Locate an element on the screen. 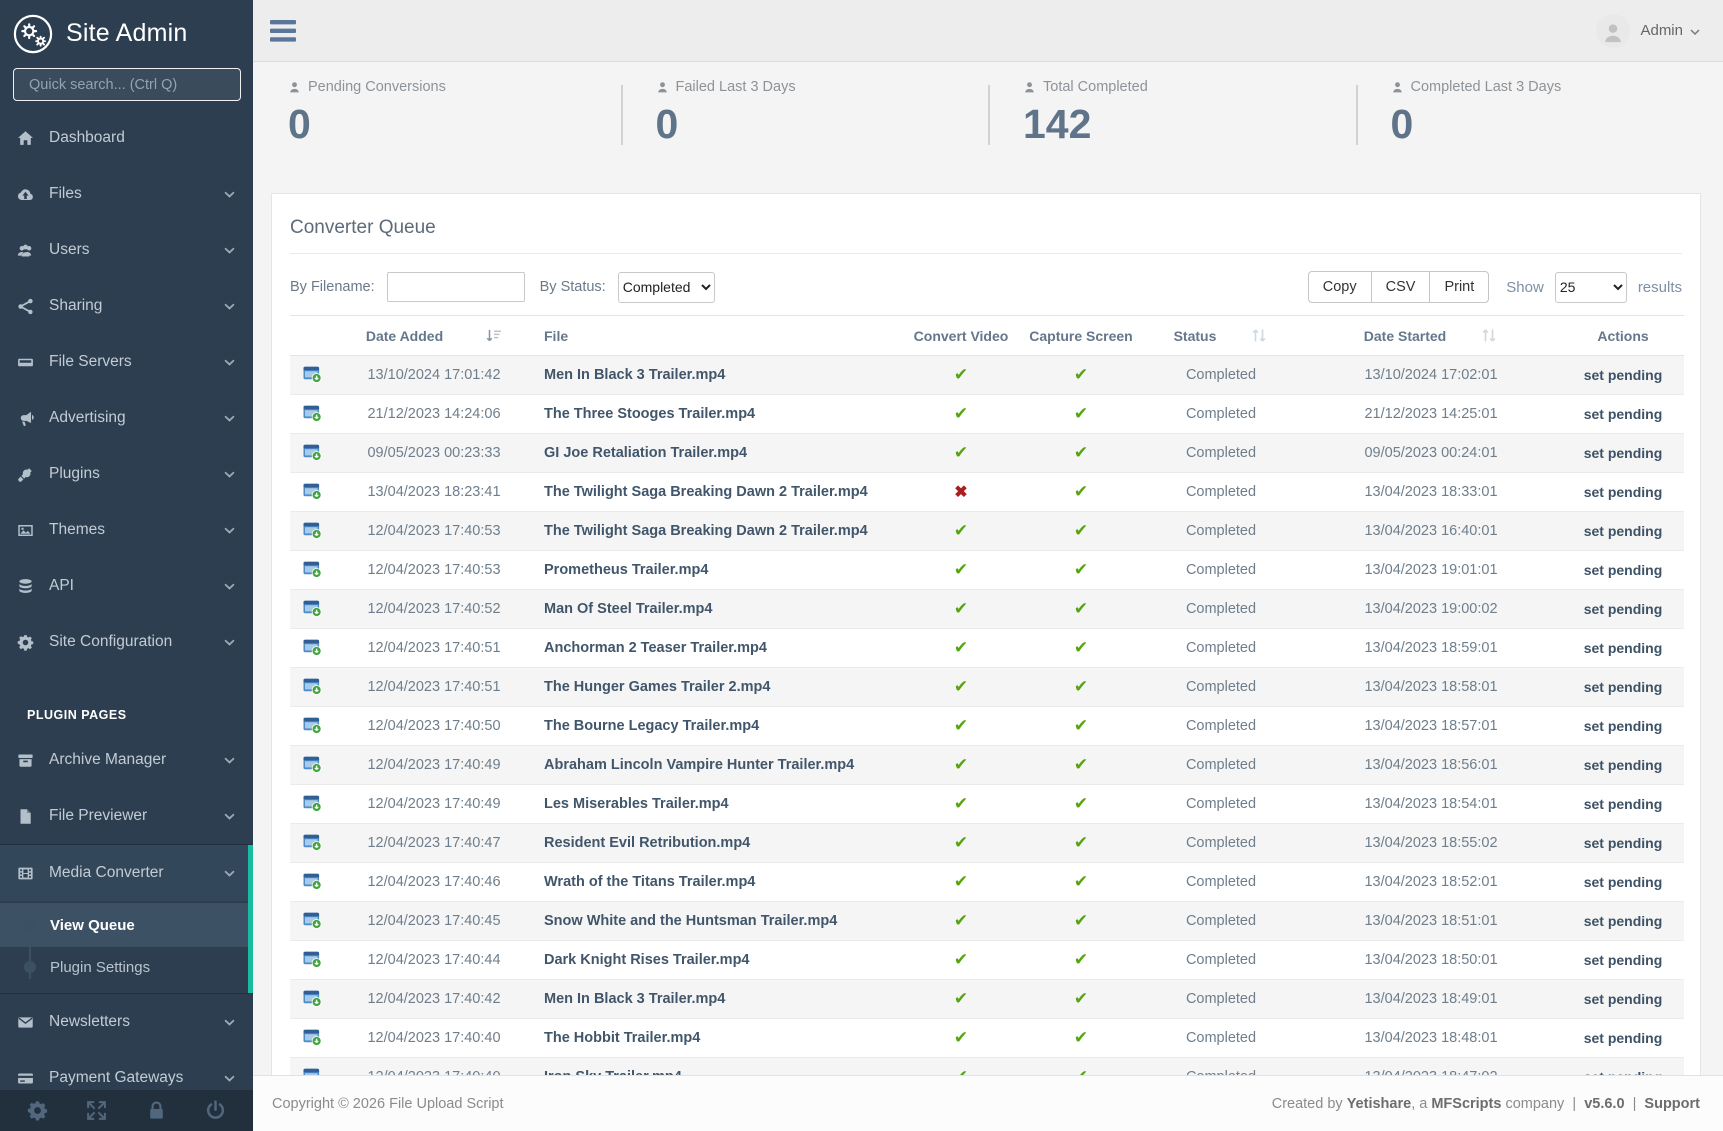  capture-screen-cell: ✔ is located at coordinates (1081, 414).